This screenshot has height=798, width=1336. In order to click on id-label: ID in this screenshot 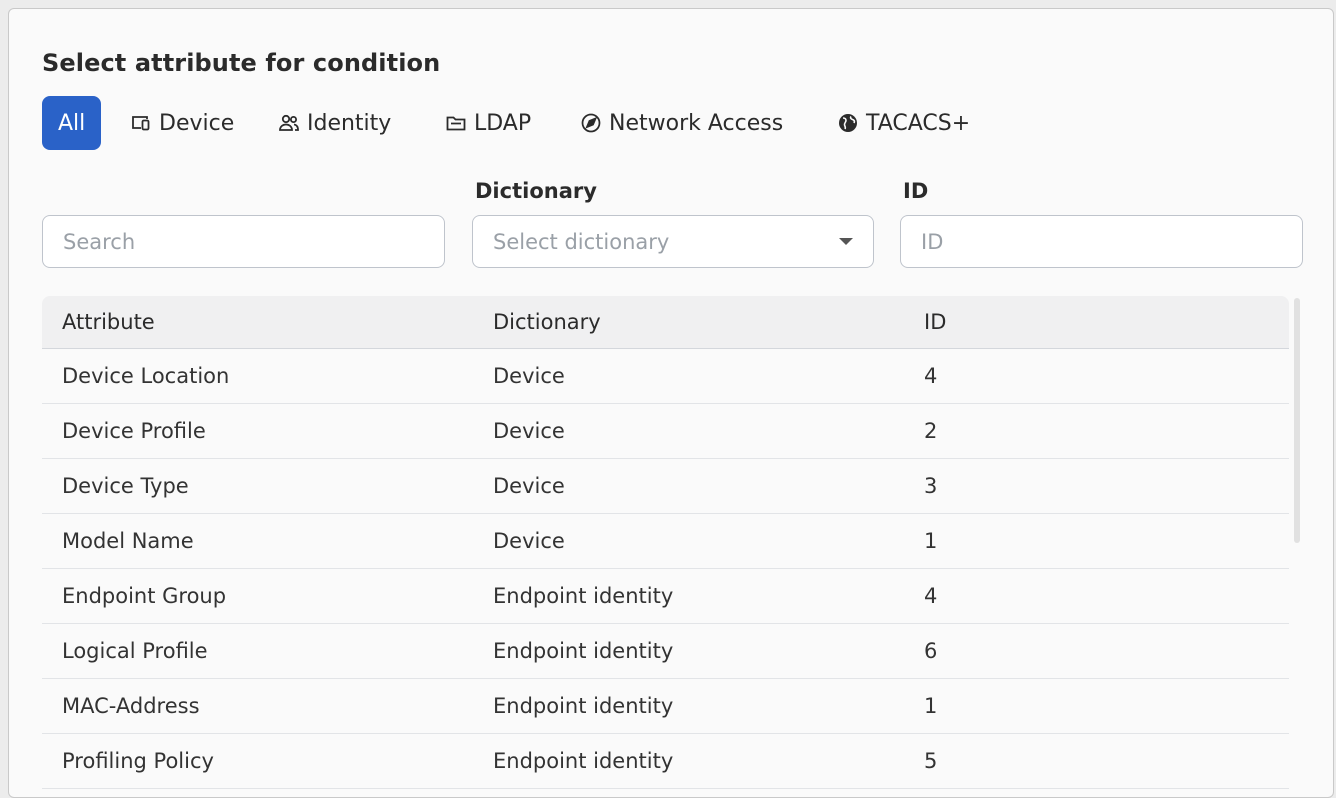, I will do `click(916, 191)`.